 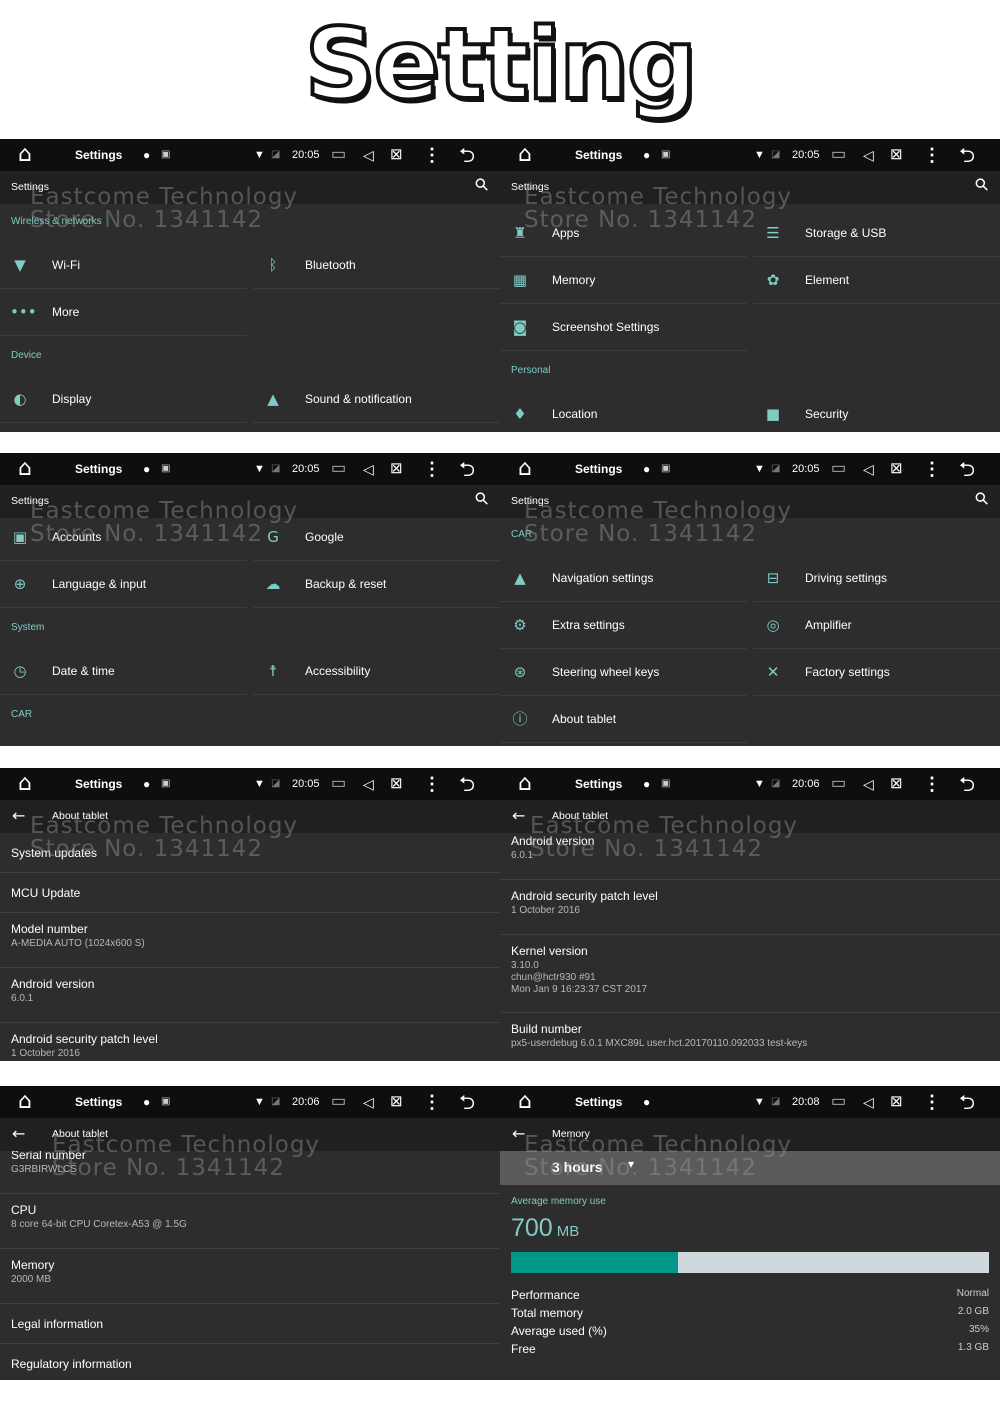 I want to click on settings-item-google: G Google, so click(x=376, y=539).